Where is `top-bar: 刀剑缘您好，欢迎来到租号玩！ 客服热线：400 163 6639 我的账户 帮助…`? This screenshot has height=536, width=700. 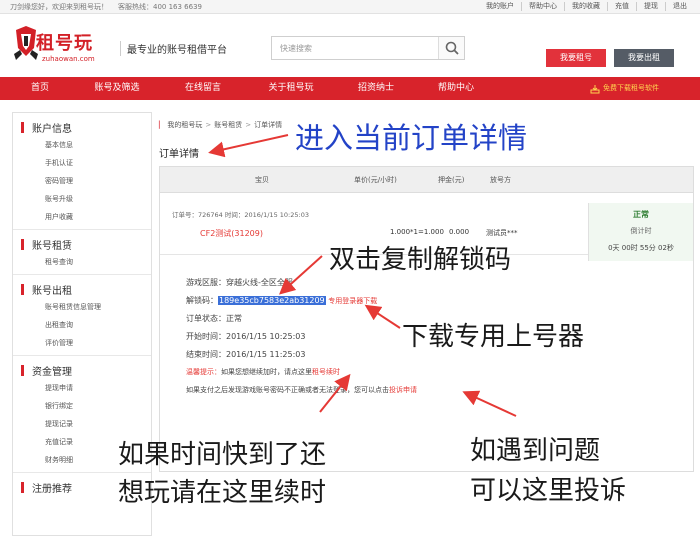
top-bar: 刀剑缘您好，欢迎来到租号玩！ 客服热线：400 163 6639 我的账户 帮助… is located at coordinates (350, 7).